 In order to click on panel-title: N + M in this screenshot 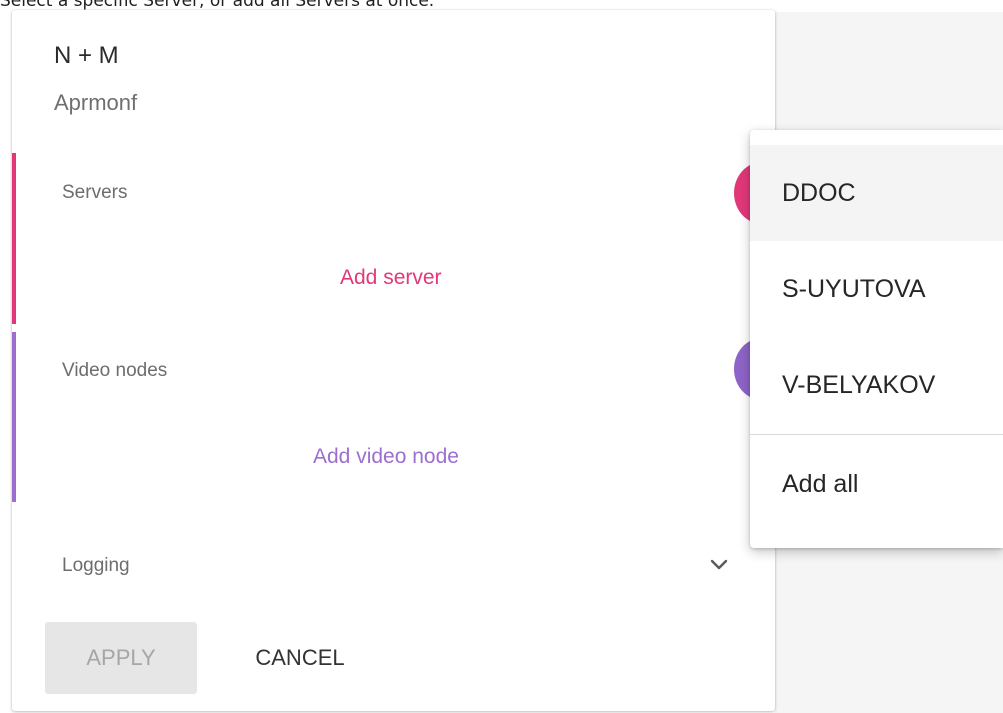, I will do `click(86, 55)`.